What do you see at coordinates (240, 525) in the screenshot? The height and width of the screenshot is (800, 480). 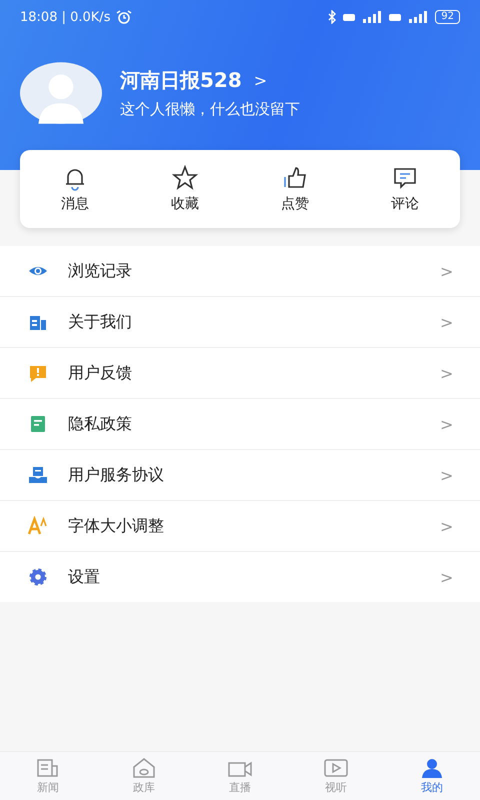 I see `menu-item: 字体大小调整 >` at bounding box center [240, 525].